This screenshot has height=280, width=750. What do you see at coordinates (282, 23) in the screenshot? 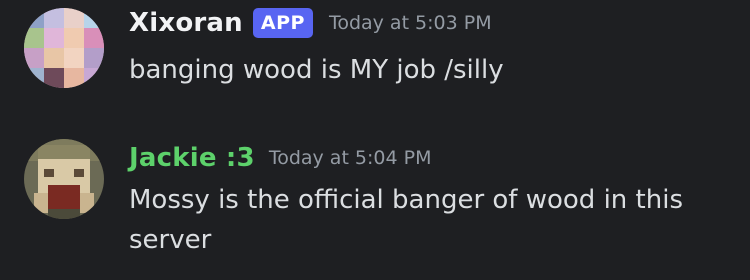
I see `app-badge: APP` at bounding box center [282, 23].